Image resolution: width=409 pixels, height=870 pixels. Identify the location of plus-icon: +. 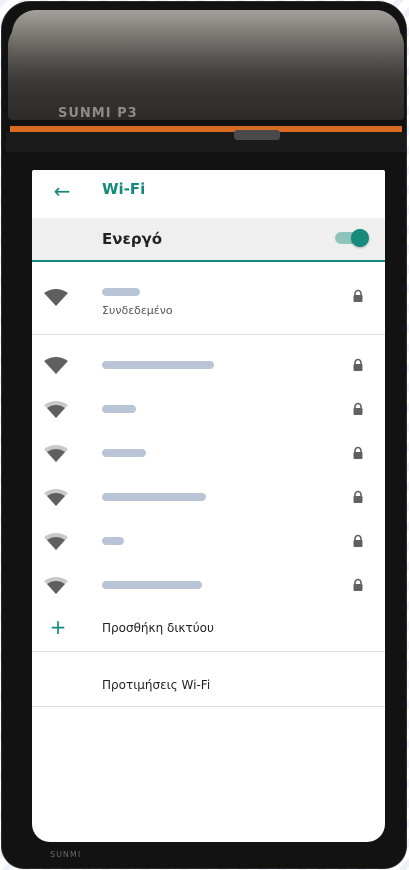
(58, 627).